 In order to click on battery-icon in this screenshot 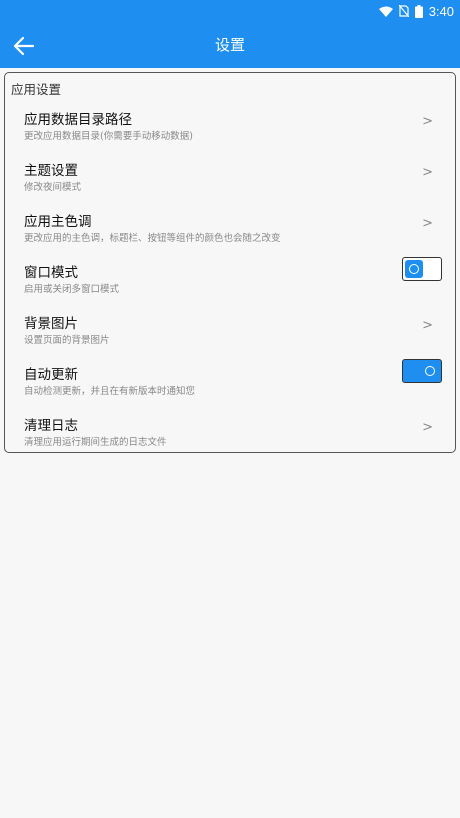, I will do `click(418, 11)`.